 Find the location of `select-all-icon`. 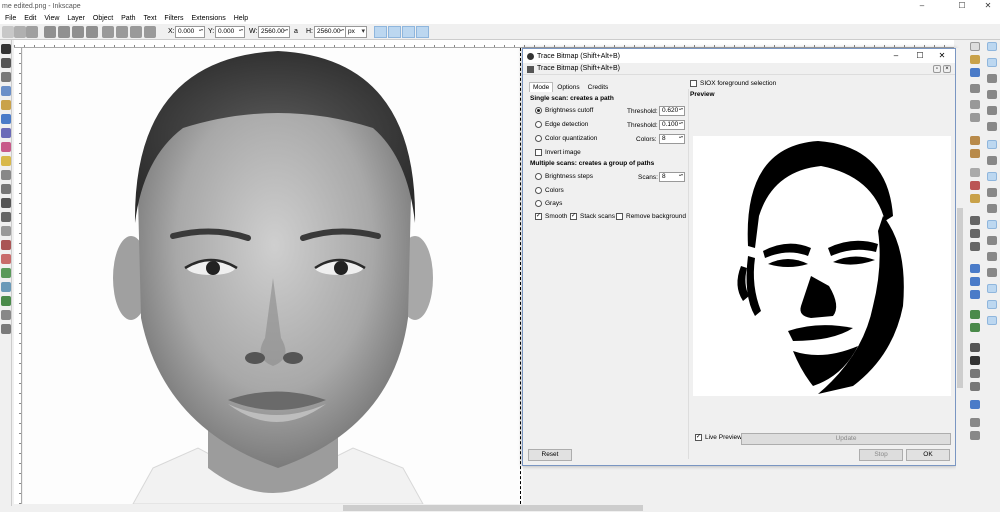

select-all-icon is located at coordinates (8, 32).